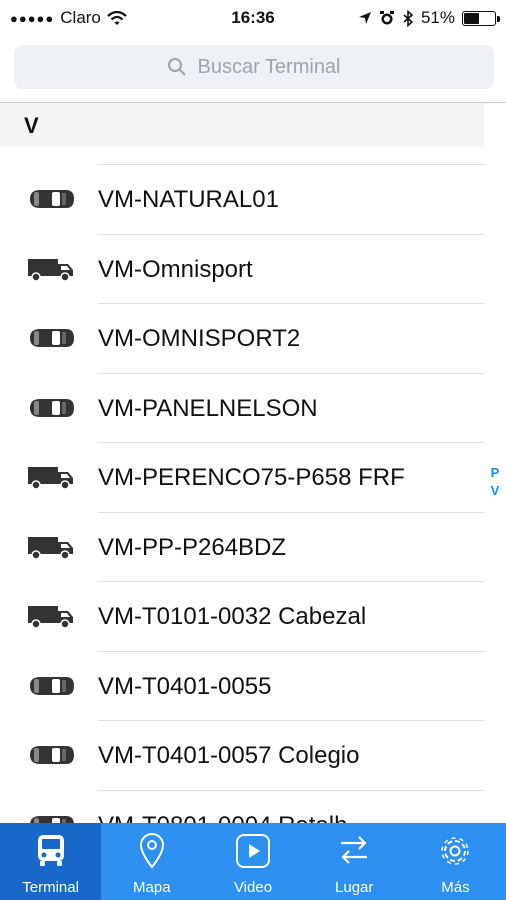 The image size is (506, 900). What do you see at coordinates (386, 18) in the screenshot?
I see `alarm-icon` at bounding box center [386, 18].